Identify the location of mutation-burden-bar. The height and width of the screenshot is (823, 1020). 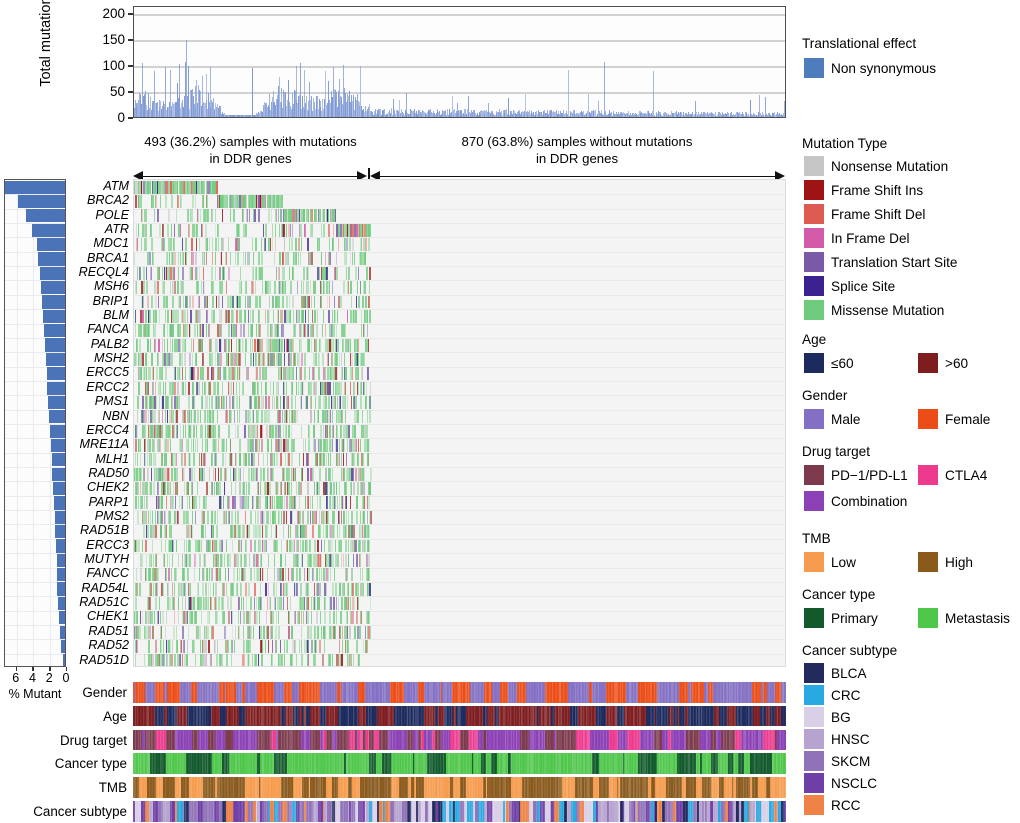
(252, 92).